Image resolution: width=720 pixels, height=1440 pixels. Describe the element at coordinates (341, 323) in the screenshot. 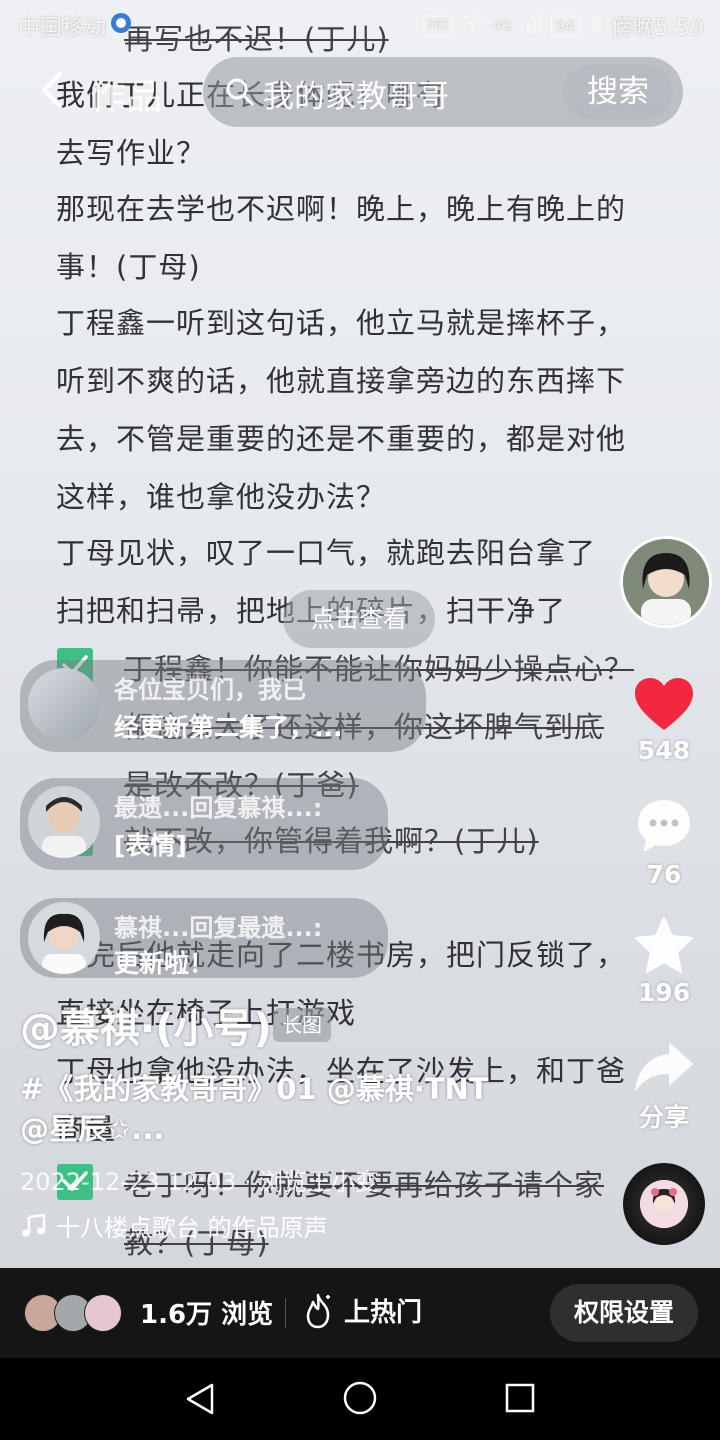

I see `document-line: 丁程鑫一听到这句话，他立马就是摔杯子，` at that location.